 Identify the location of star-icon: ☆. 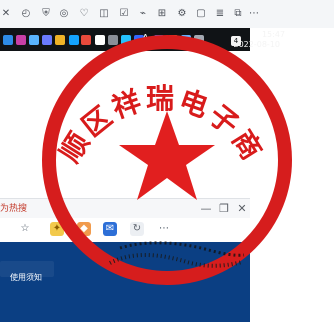
(25, 229).